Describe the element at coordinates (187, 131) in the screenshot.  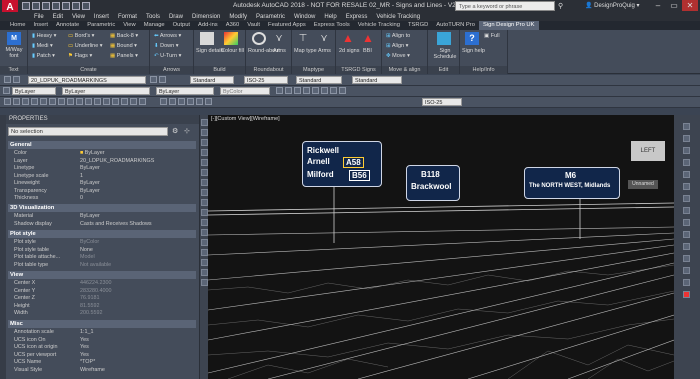
I see `select-objects-icon: ⊹` at that location.